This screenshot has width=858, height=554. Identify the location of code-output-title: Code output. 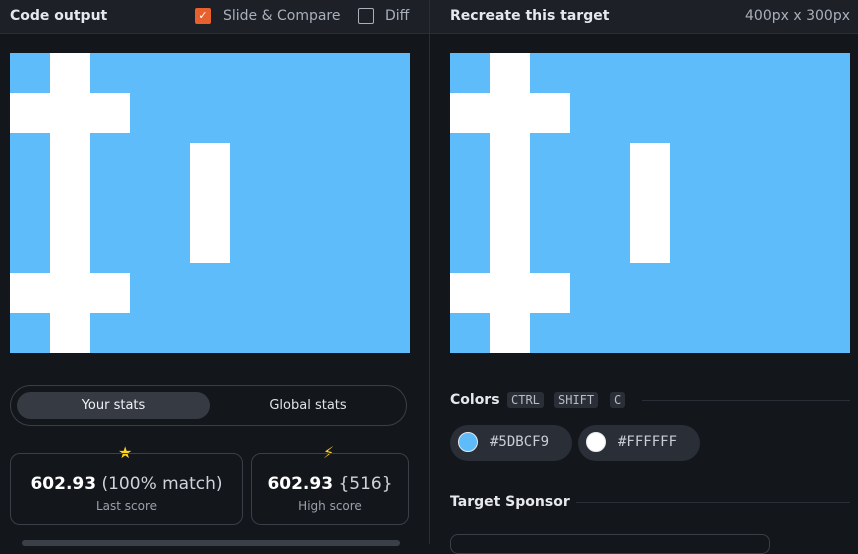
(59, 16).